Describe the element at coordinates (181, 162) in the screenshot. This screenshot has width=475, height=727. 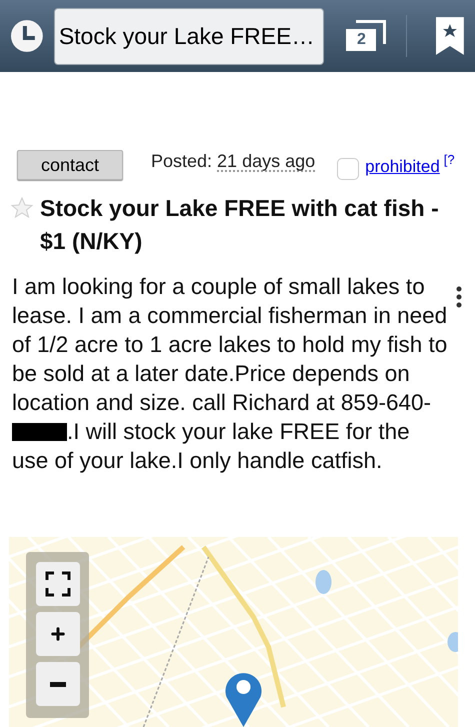
I see `posted-label: Posted:` at that location.